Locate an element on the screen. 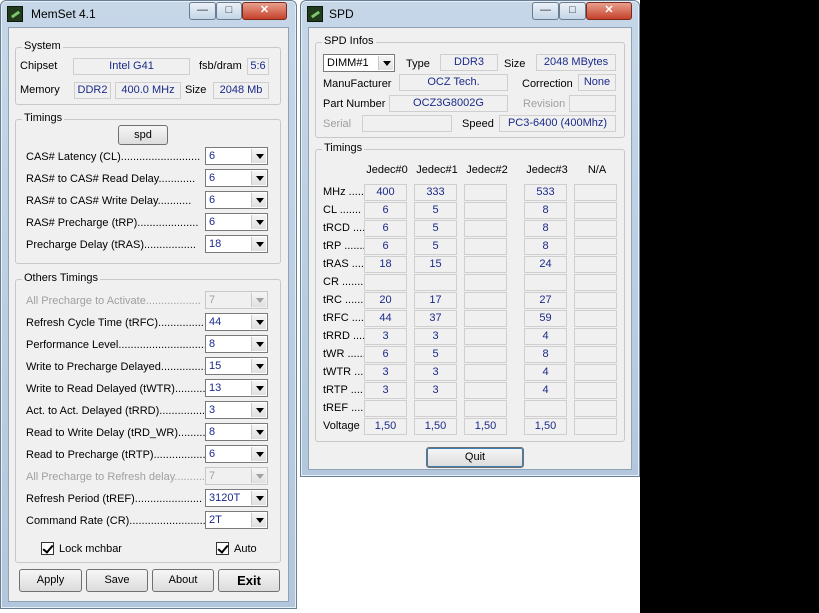 The width and height of the screenshot is (819, 613). column-header: Jedec#3 is located at coordinates (547, 170).